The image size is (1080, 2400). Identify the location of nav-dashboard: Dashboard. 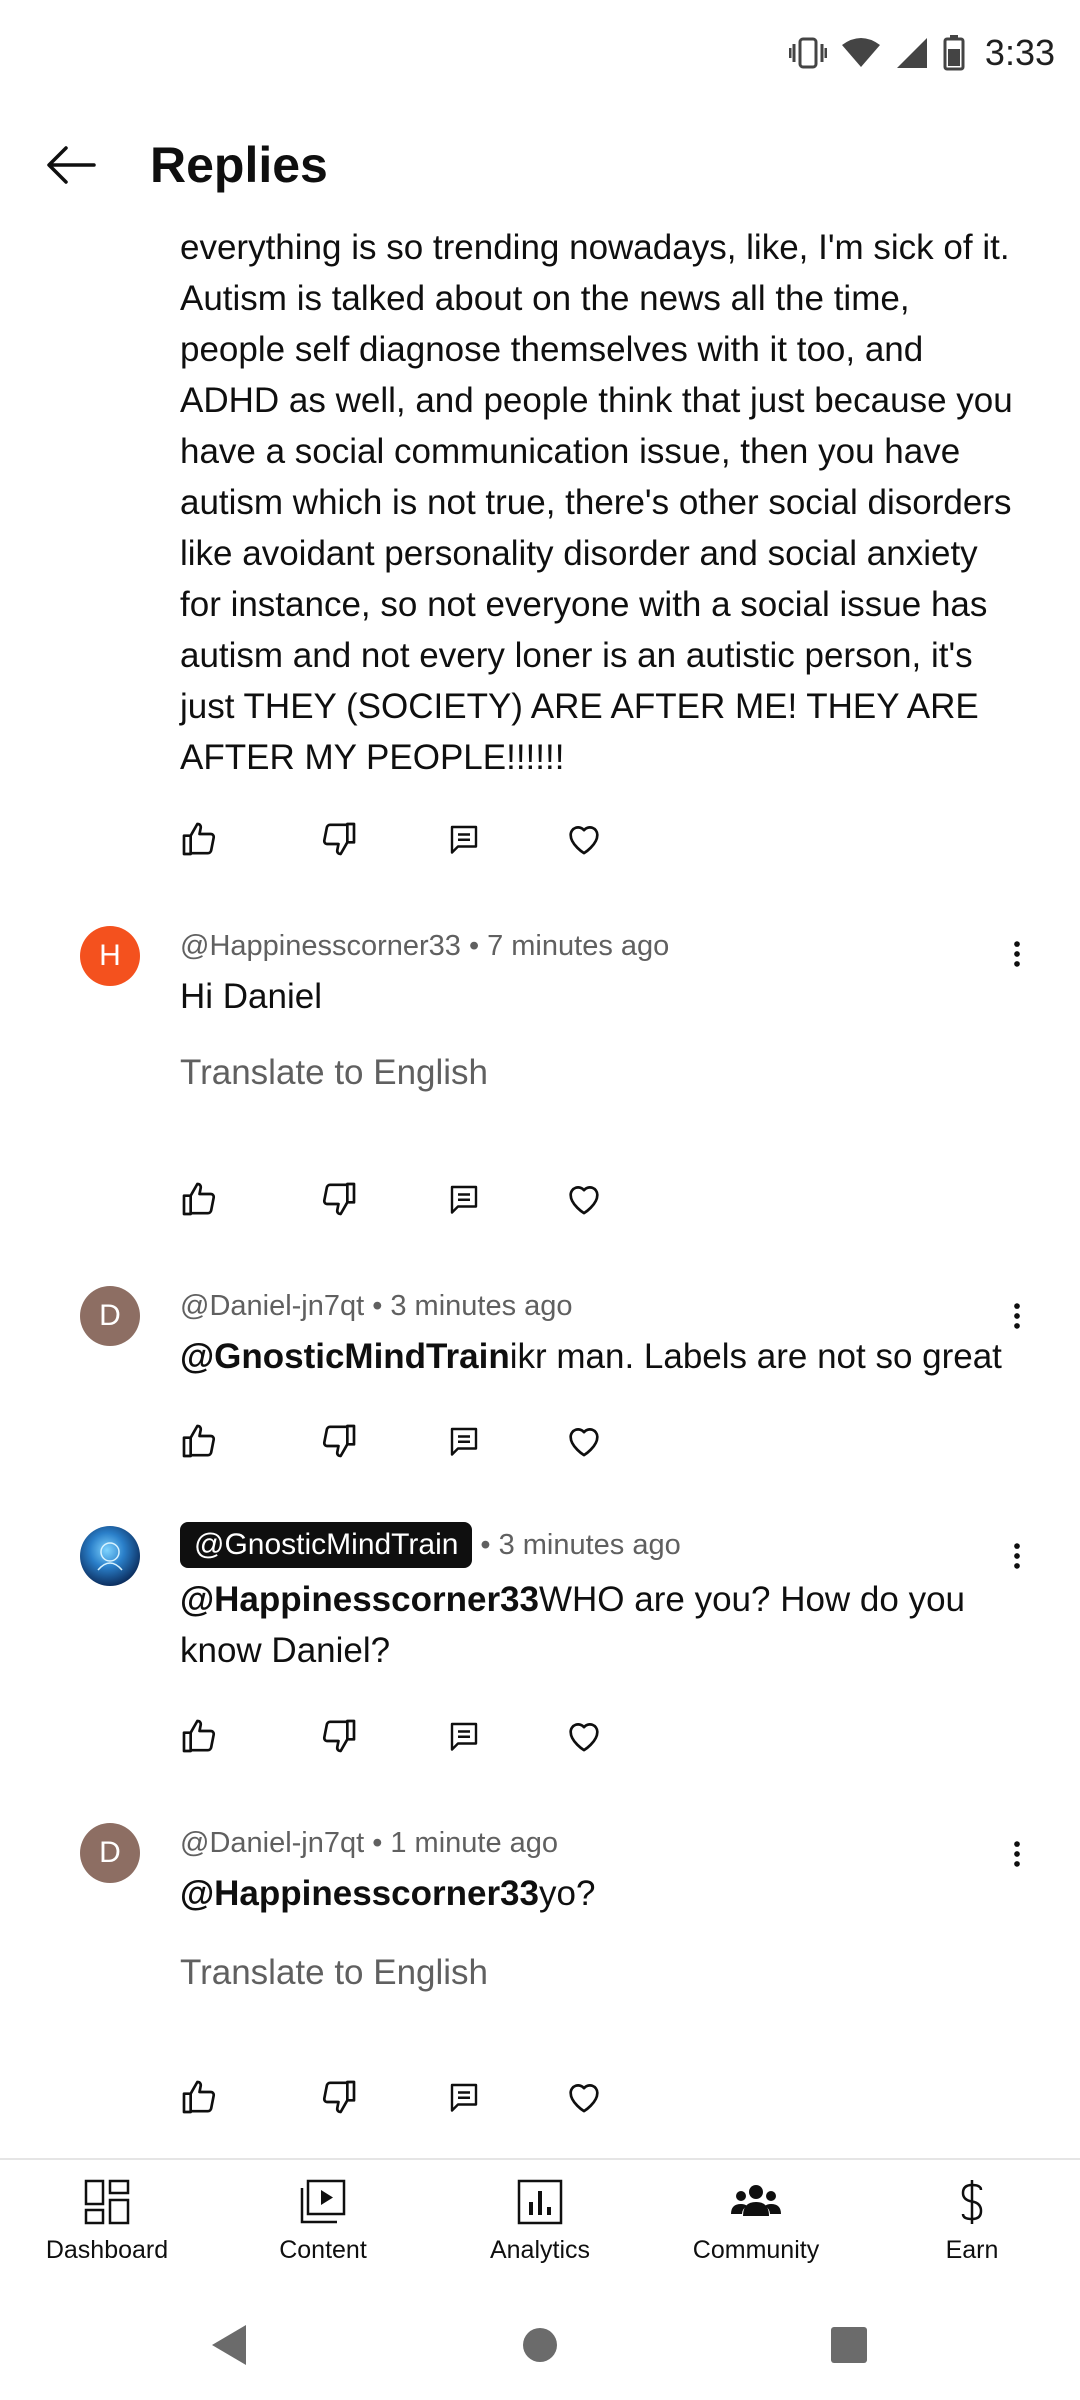
(107, 2221).